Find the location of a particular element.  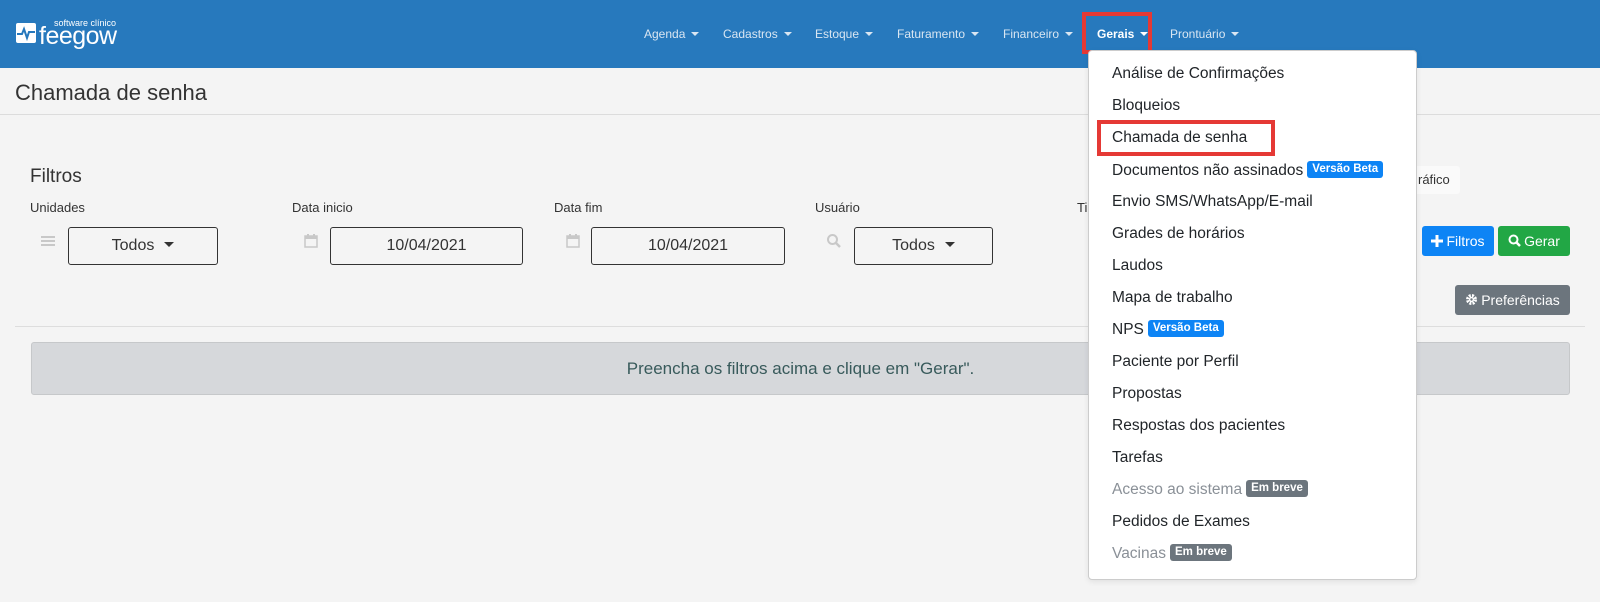

menu-item-label: Análise de Confirmações is located at coordinates (1198, 73).